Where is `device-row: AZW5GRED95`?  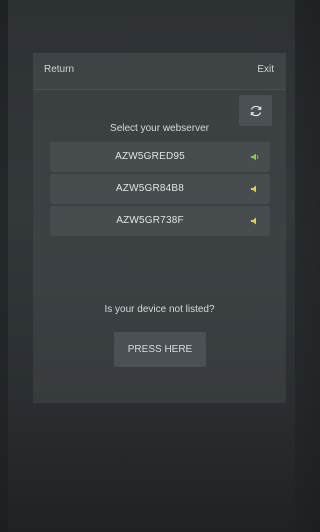
device-row: AZW5GRED95 is located at coordinates (160, 157).